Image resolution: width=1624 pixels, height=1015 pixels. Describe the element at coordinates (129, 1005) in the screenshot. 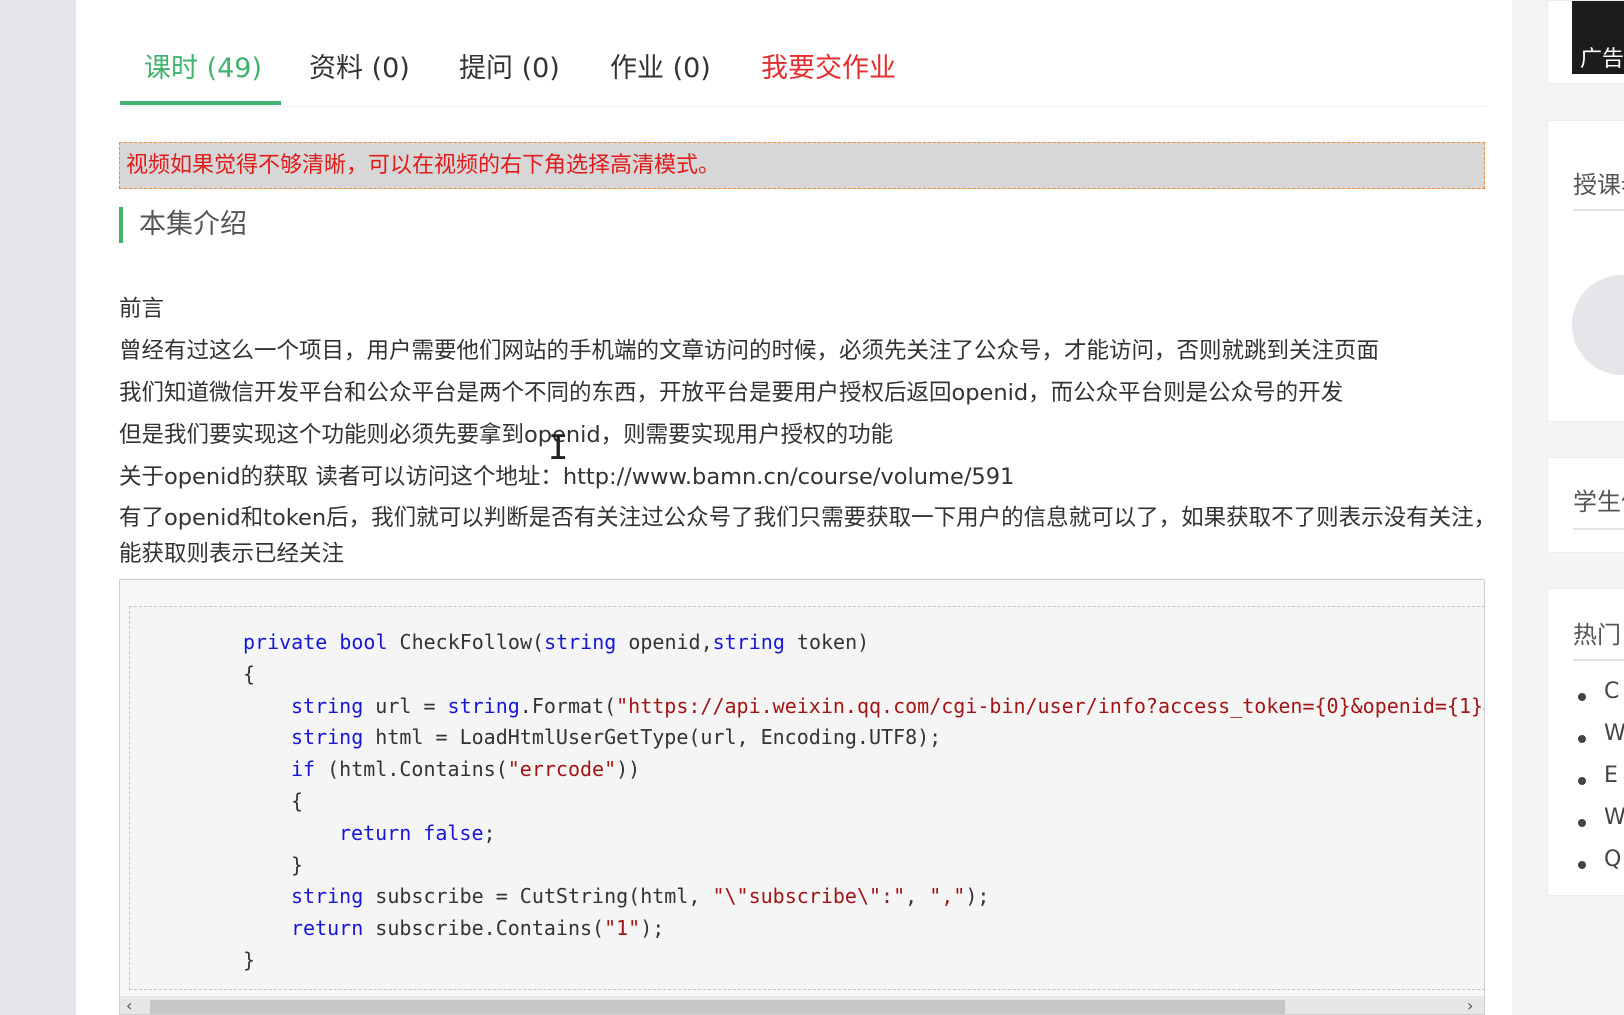

I see `scroll-left-arrow-icon: ‹` at that location.